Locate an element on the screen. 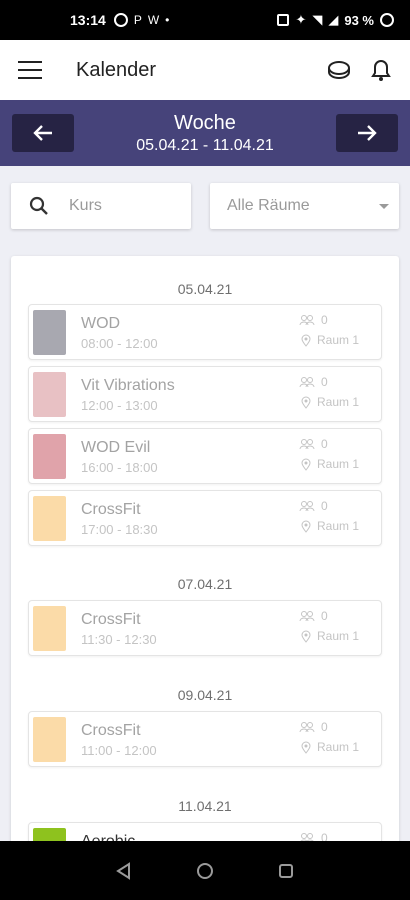  signal-icon: ◢ is located at coordinates (333, 19).